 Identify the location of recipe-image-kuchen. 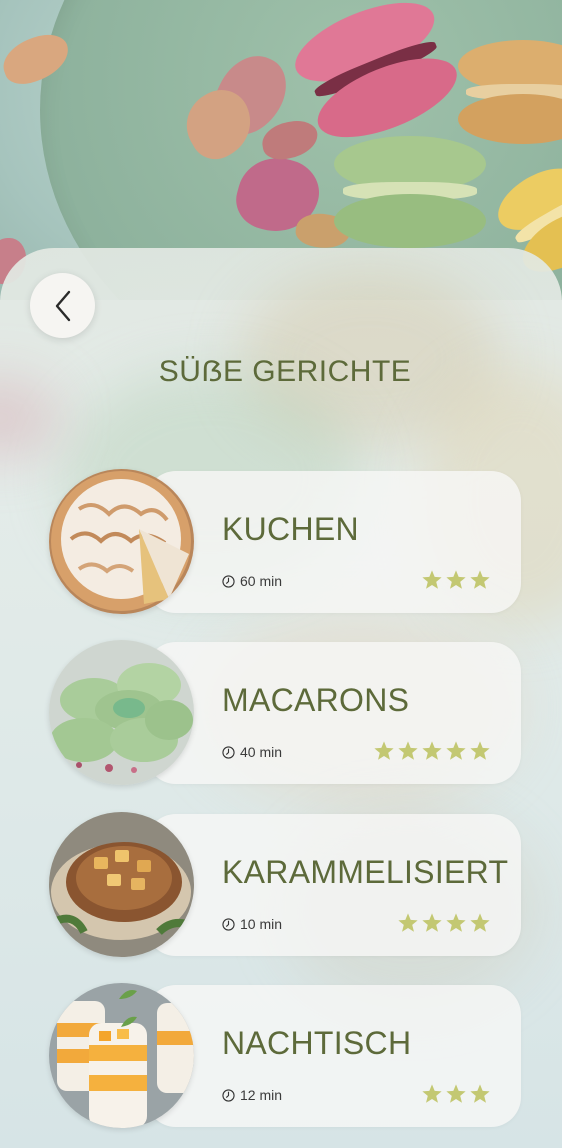
(121, 541).